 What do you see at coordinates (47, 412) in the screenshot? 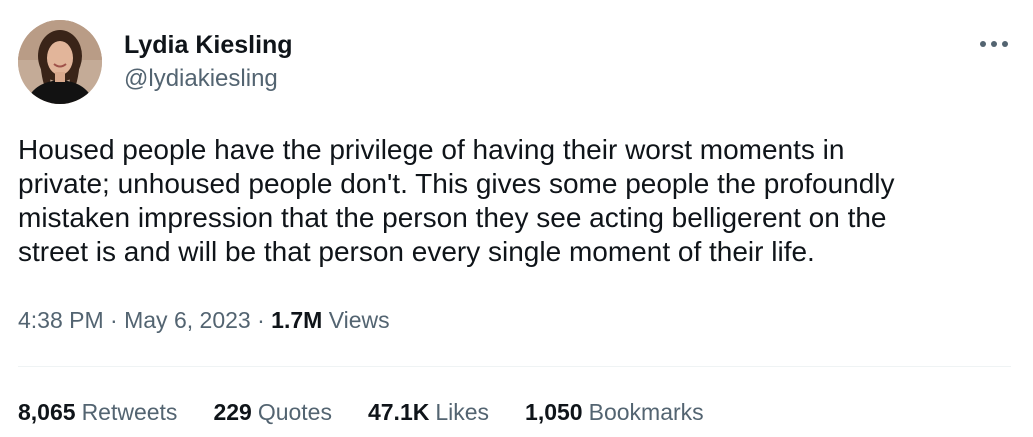
I see `retweets-count: 8,065` at bounding box center [47, 412].